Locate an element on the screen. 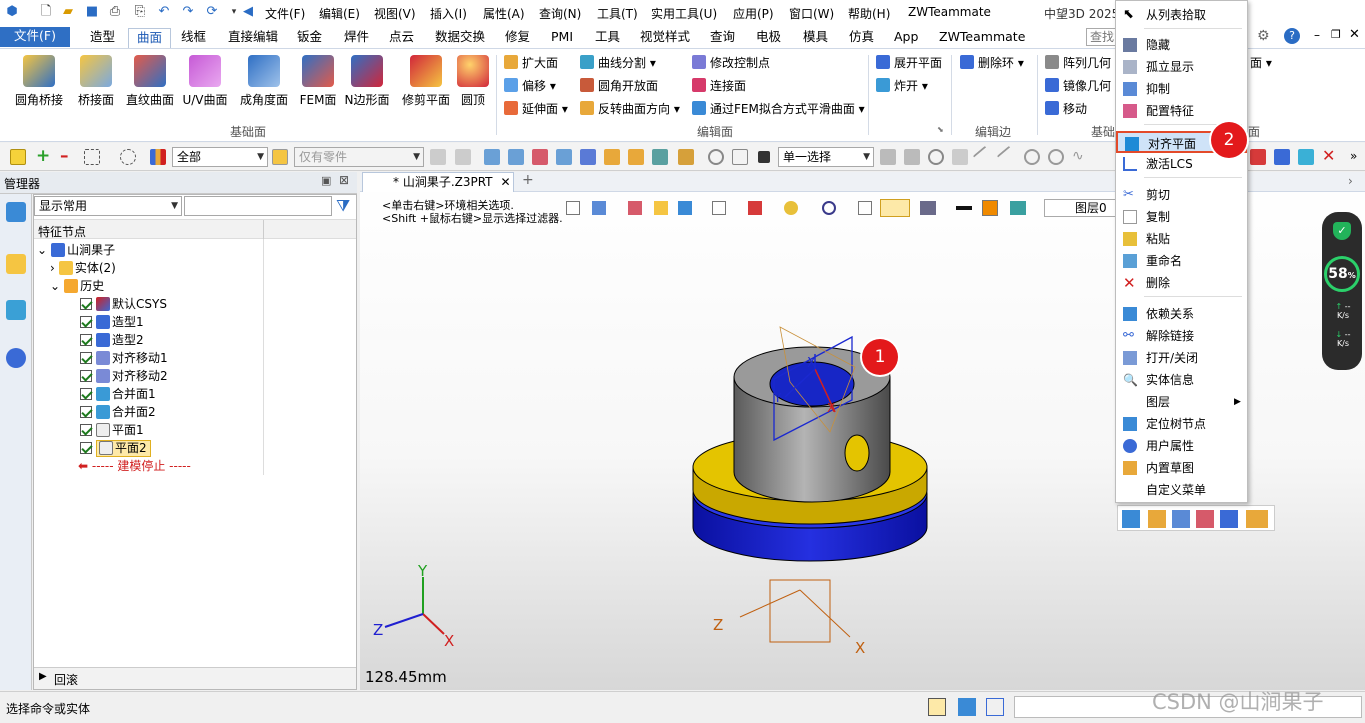  tab-weldment: 焊件 is located at coordinates (356, 38).